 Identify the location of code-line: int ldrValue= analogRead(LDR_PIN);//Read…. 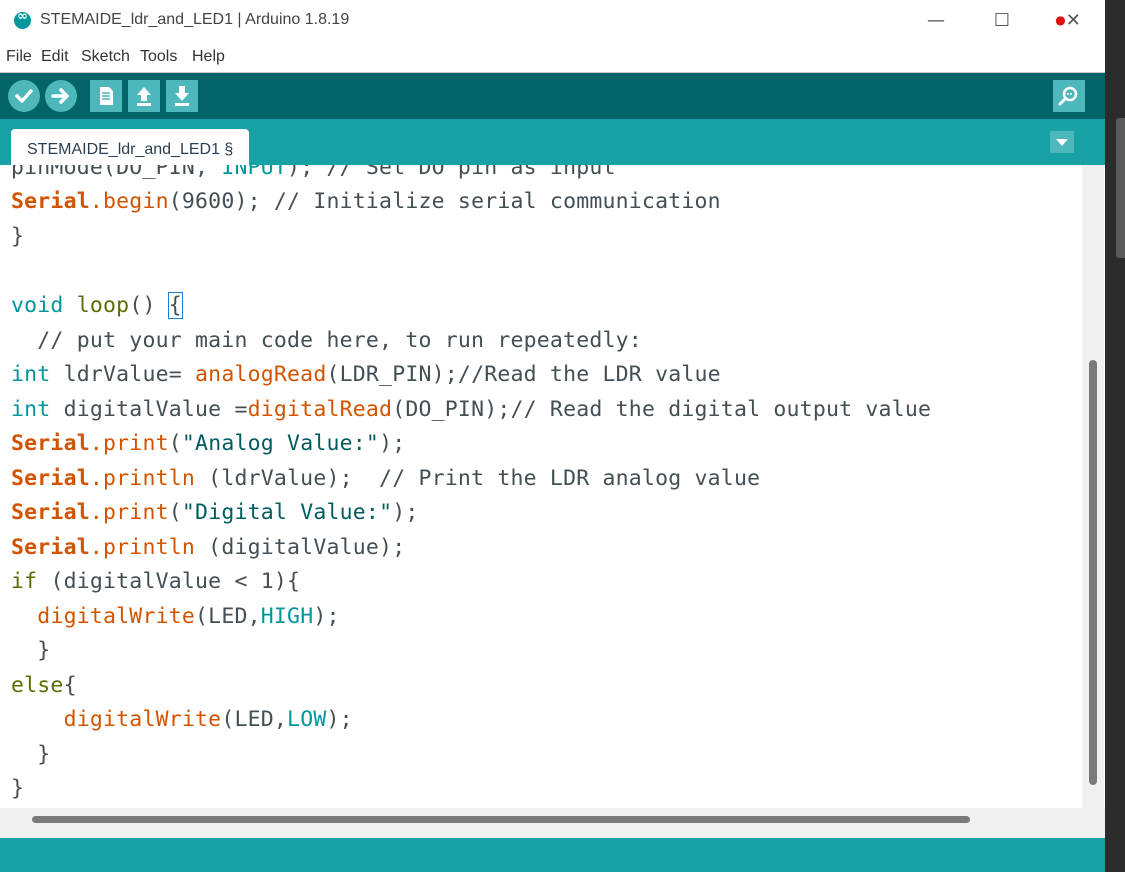
(366, 374).